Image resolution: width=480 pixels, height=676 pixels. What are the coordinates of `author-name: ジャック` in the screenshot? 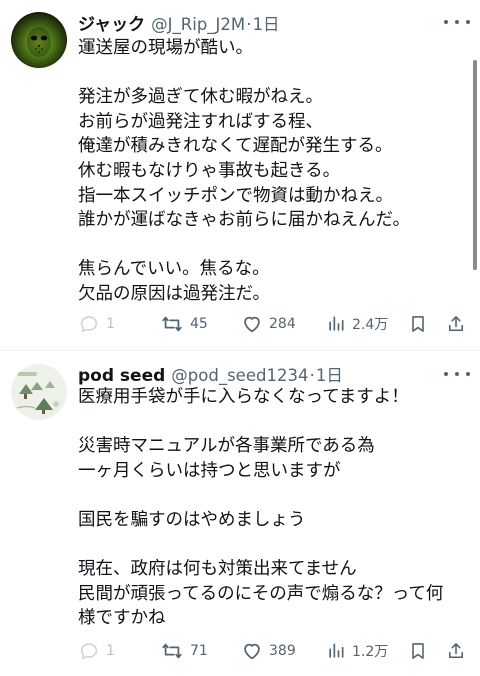 It's located at (111, 22).